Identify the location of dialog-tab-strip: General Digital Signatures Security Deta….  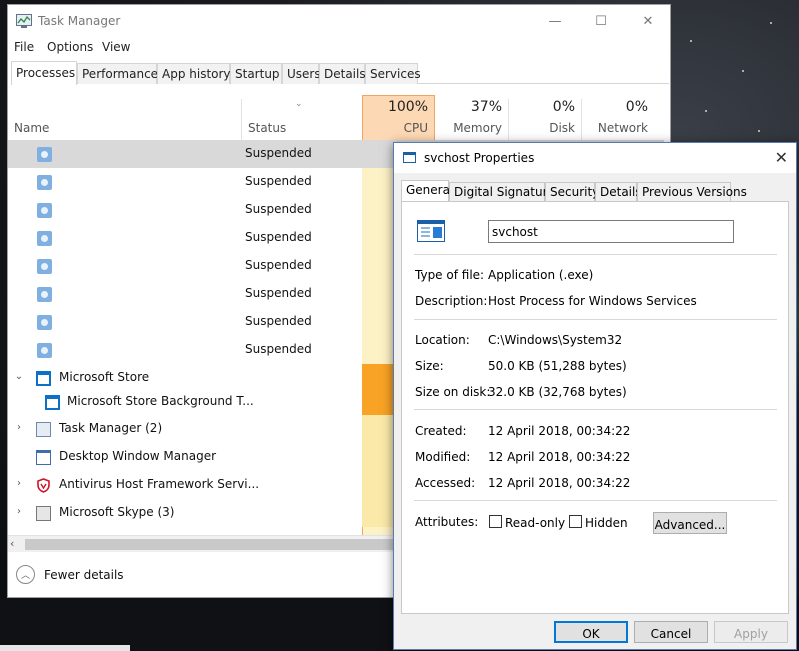
(595, 191).